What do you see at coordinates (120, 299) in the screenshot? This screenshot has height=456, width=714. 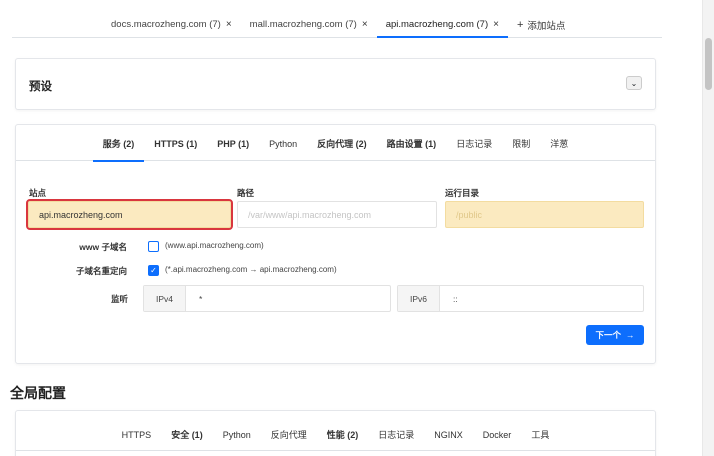 I see `listen-label: 监听` at bounding box center [120, 299].